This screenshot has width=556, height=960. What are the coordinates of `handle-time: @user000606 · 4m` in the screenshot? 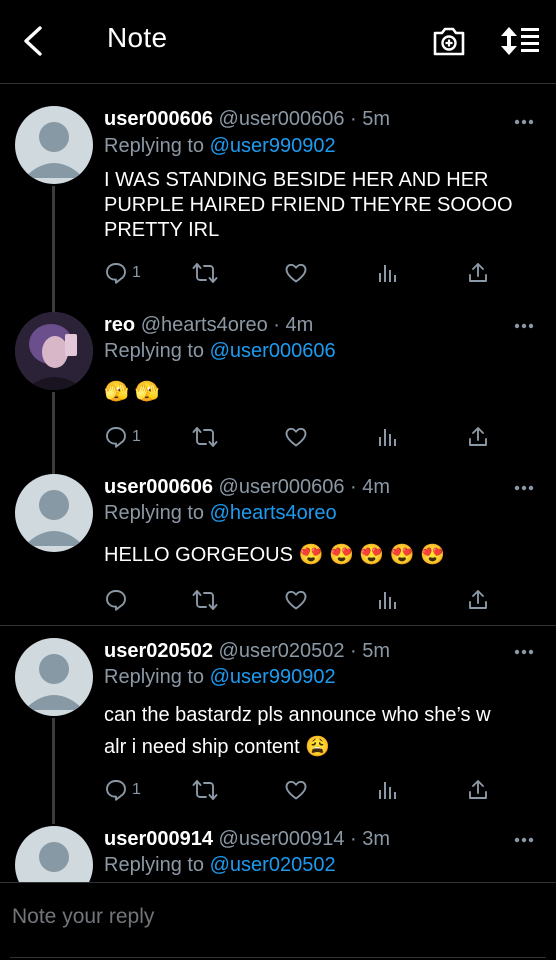 It's located at (304, 487).